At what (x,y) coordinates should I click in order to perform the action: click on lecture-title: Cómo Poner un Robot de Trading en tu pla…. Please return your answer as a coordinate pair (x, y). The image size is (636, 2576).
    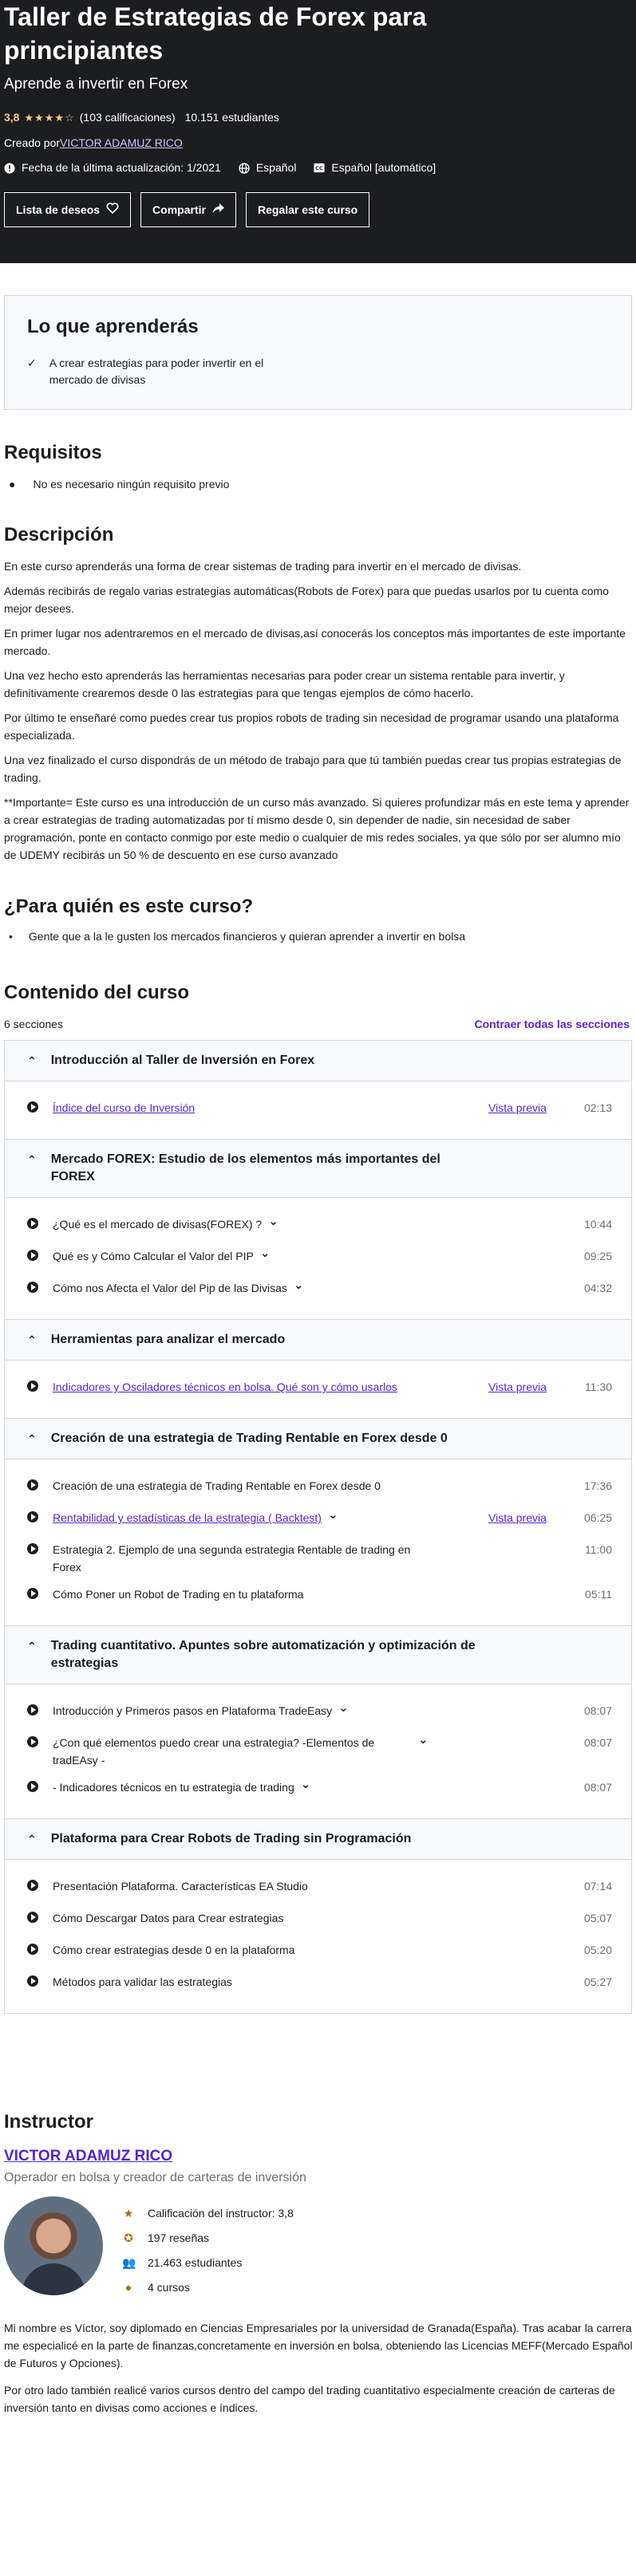
    Looking at the image, I should click on (271, 1594).